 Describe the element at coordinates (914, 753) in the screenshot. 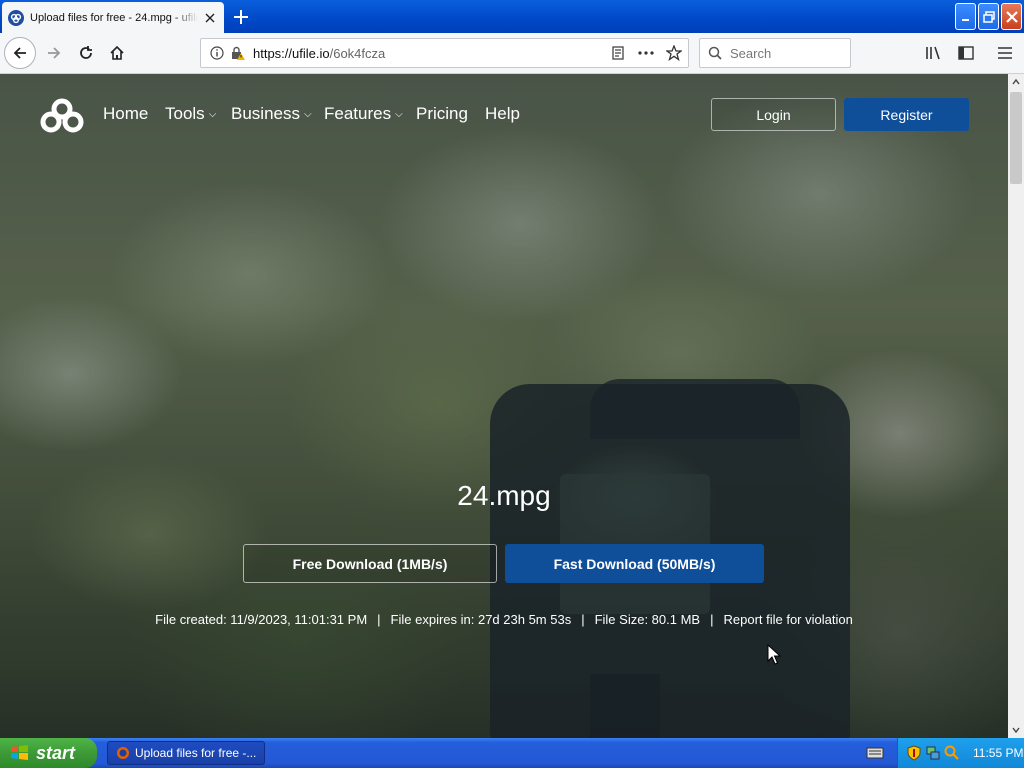

I see `security-shield-icon` at that location.